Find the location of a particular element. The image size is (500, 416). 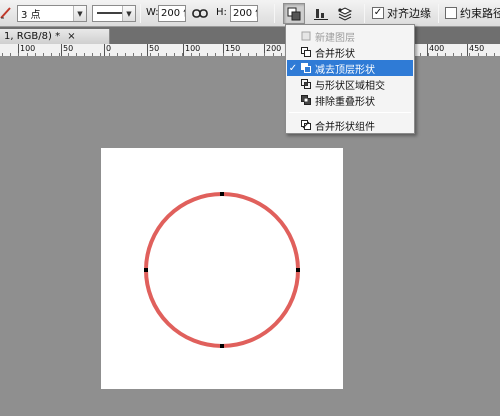

menu-item-label: 合并形状组件 is located at coordinates (345, 127).